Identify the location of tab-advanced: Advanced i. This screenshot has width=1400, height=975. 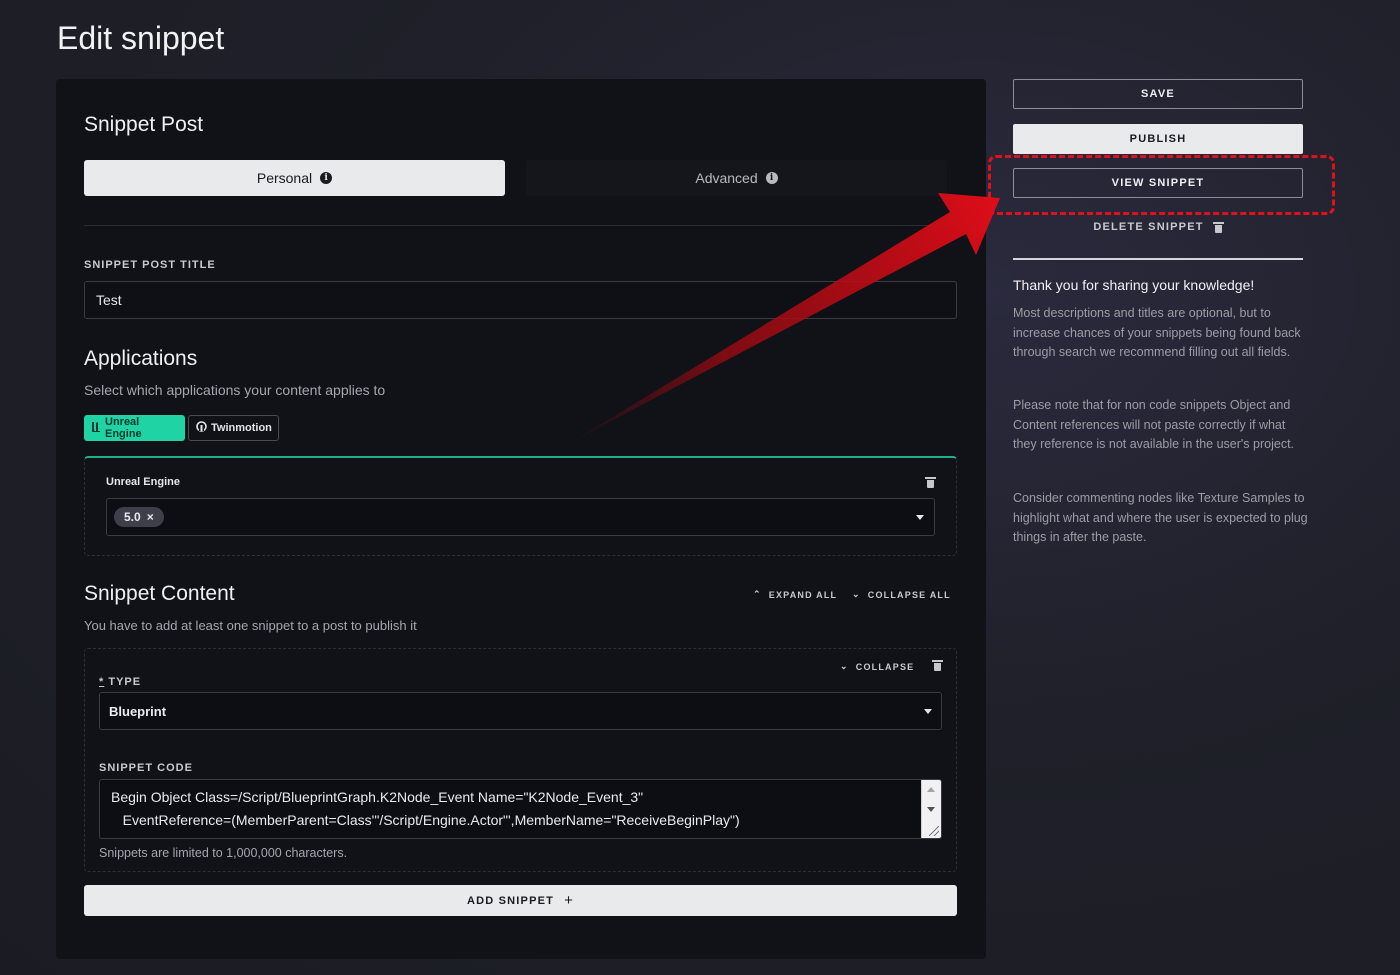
(736, 178).